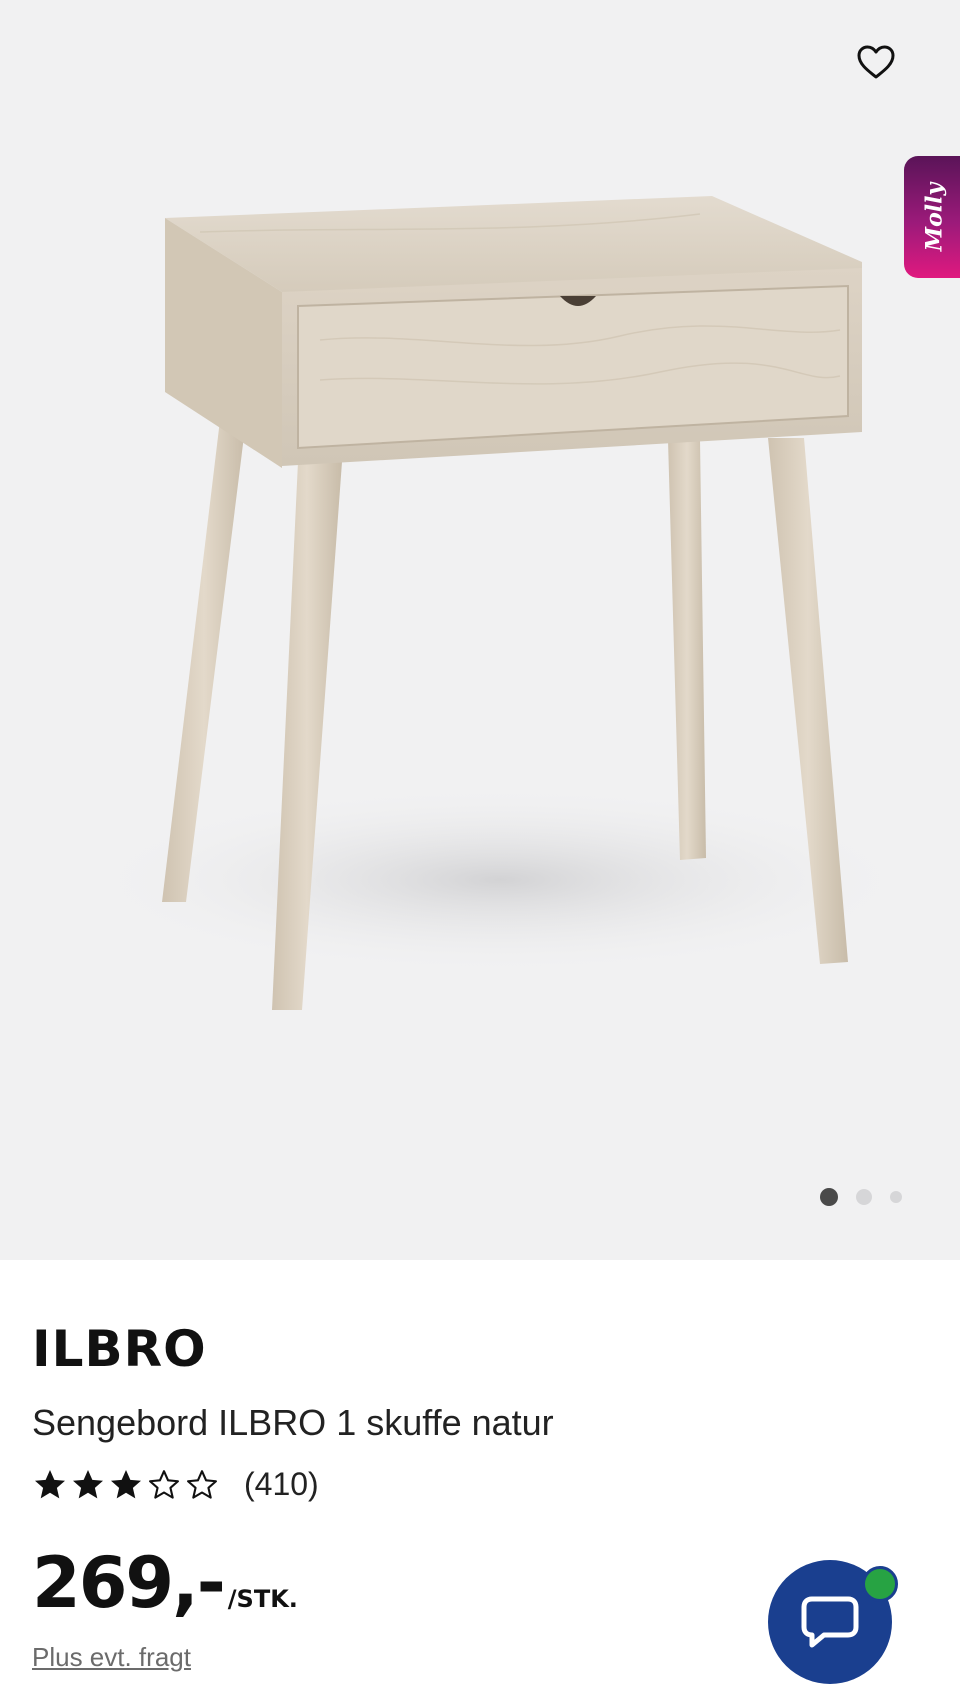  Describe the element at coordinates (830, 1622) in the screenshot. I see `chat-bubble-icon` at that location.